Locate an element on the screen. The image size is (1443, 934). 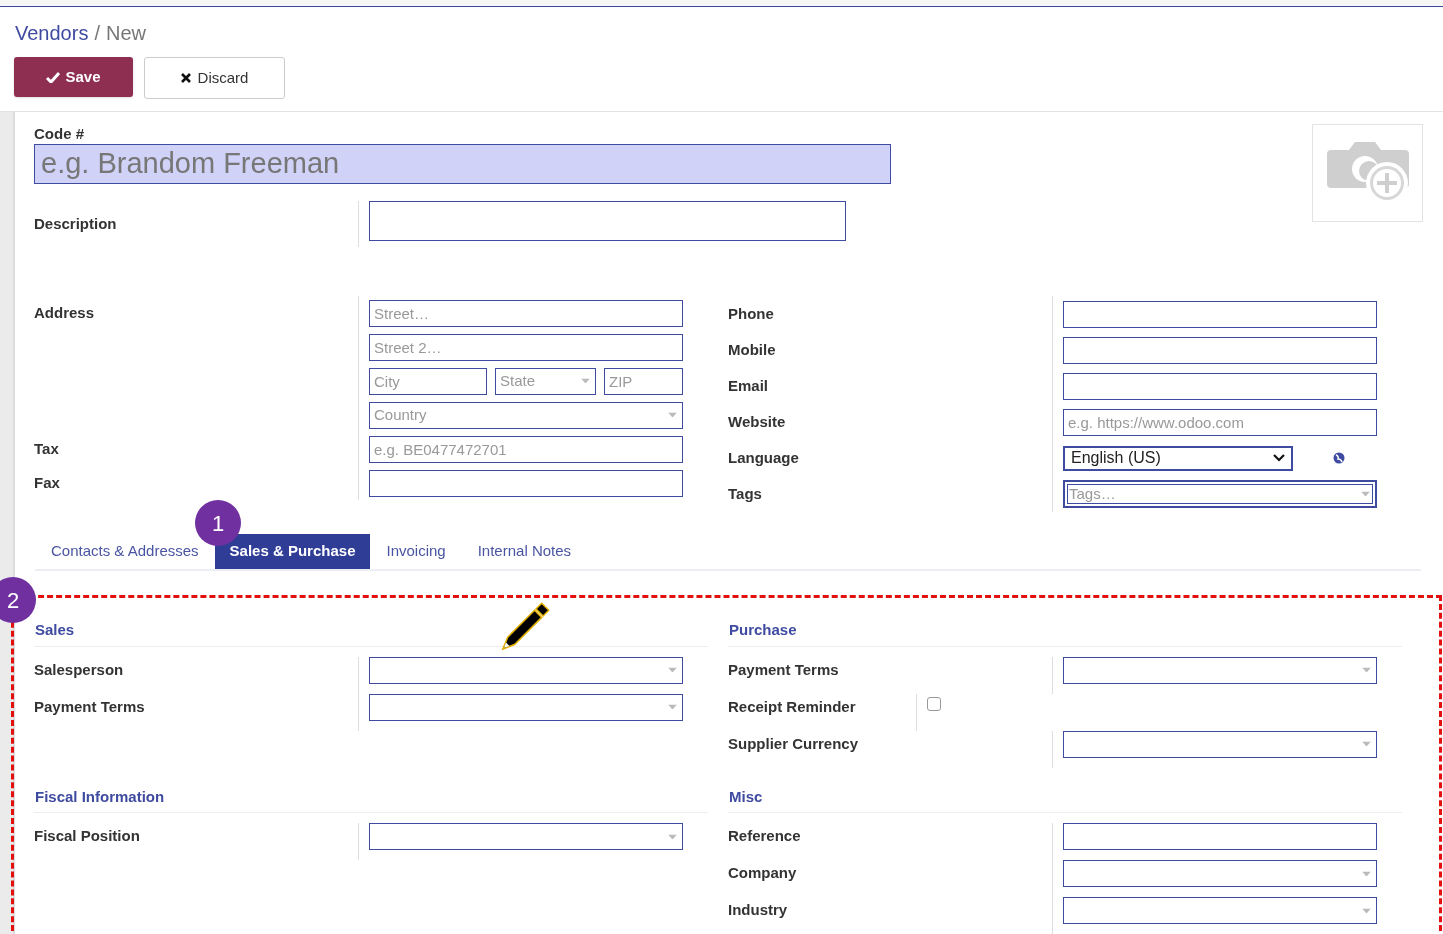
field-label: Industry is located at coordinates (758, 910).